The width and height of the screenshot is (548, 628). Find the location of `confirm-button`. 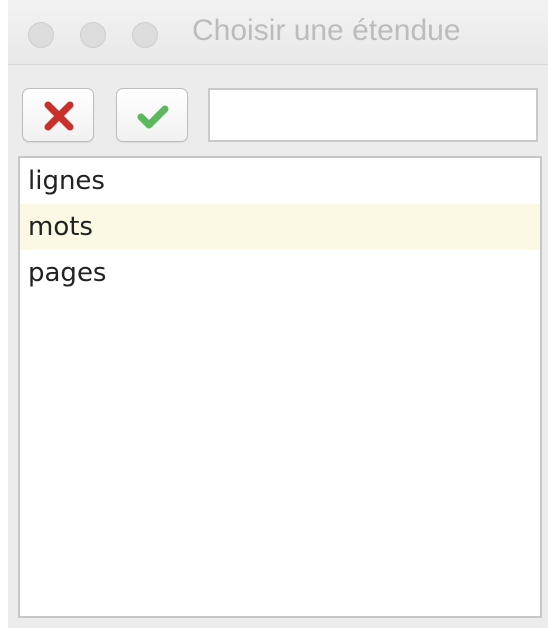

confirm-button is located at coordinates (152, 115).